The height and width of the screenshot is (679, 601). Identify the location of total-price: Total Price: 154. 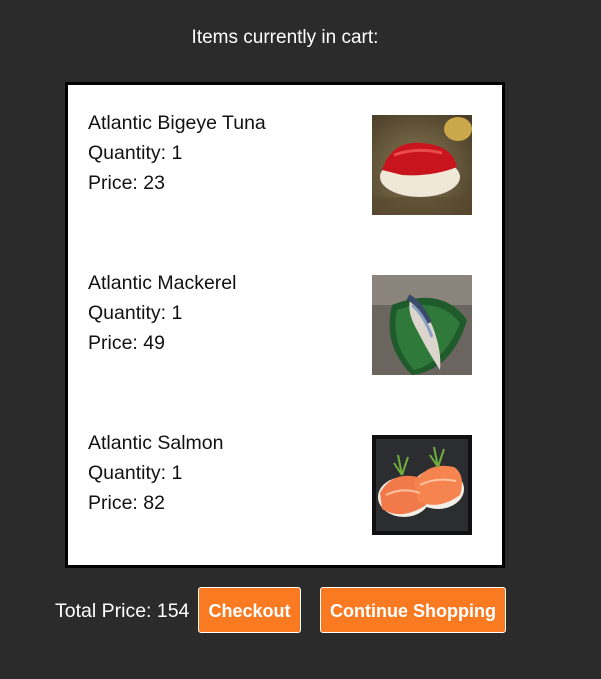
(122, 611).